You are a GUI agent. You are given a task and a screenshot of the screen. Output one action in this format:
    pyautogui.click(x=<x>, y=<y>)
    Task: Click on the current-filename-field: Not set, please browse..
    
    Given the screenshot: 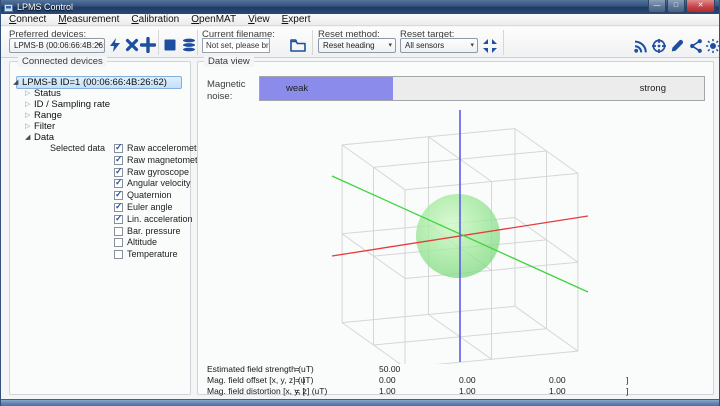 What is the action you would take?
    pyautogui.click(x=236, y=45)
    